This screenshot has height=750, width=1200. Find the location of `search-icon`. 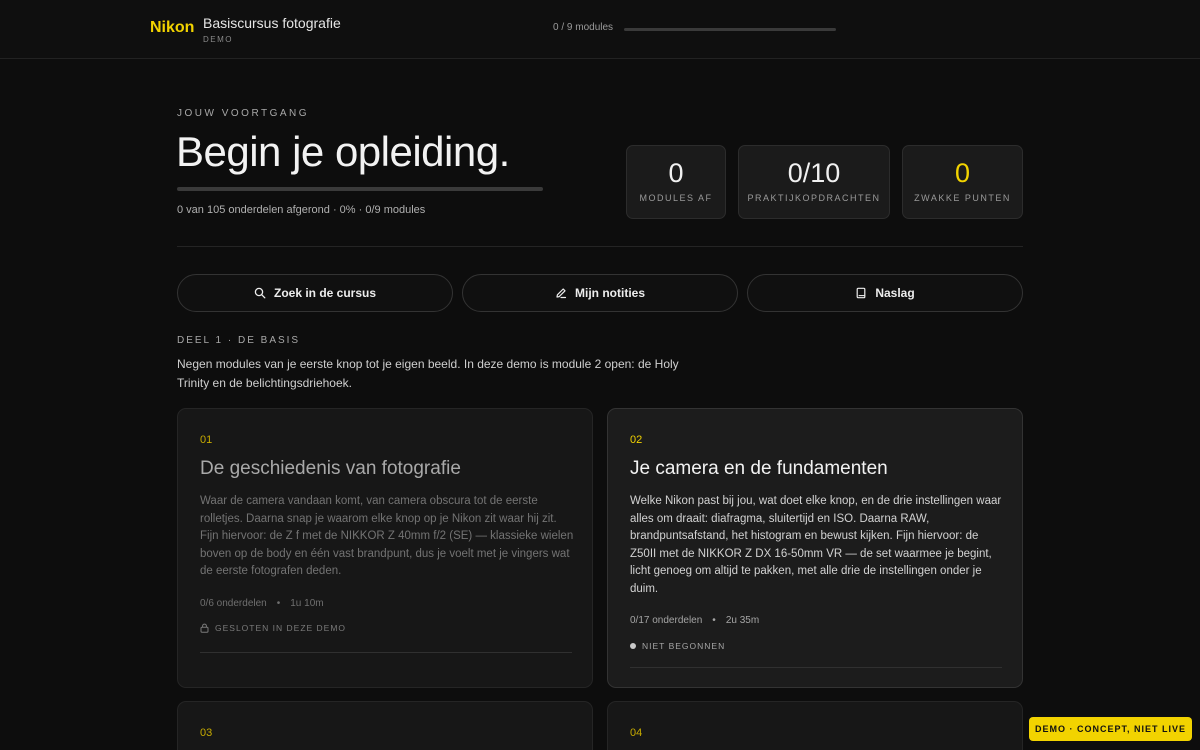

search-icon is located at coordinates (260, 293).